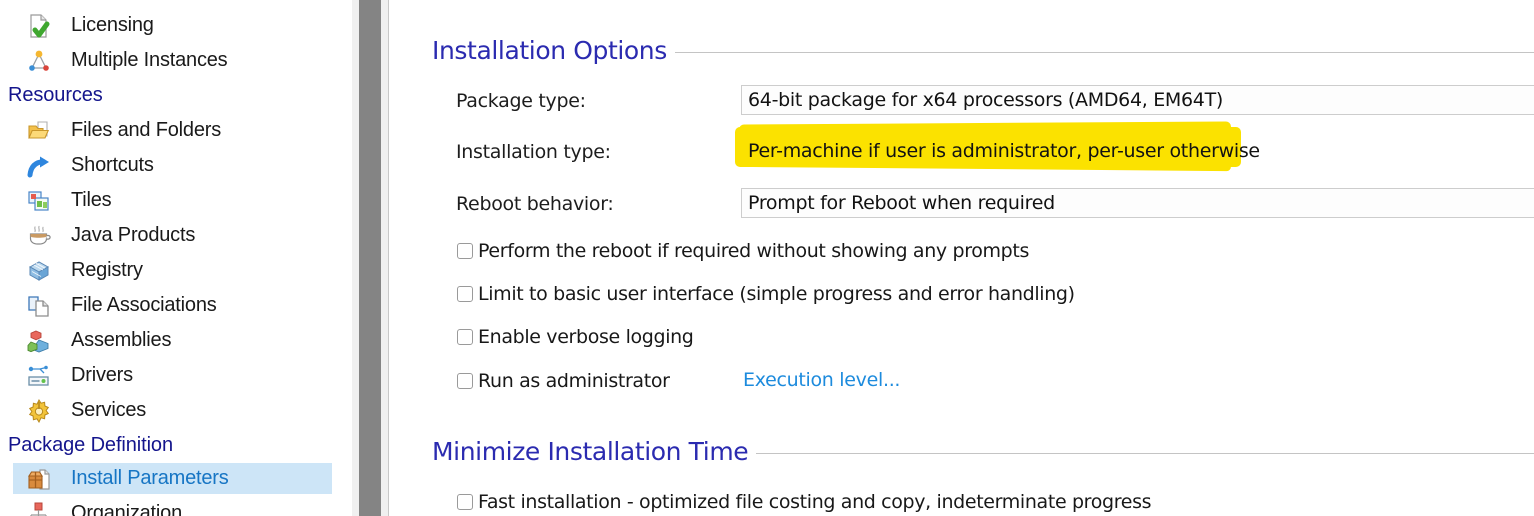 The image size is (1534, 516). I want to click on sidebar-item-label: Multiple Instances, so click(149, 60).